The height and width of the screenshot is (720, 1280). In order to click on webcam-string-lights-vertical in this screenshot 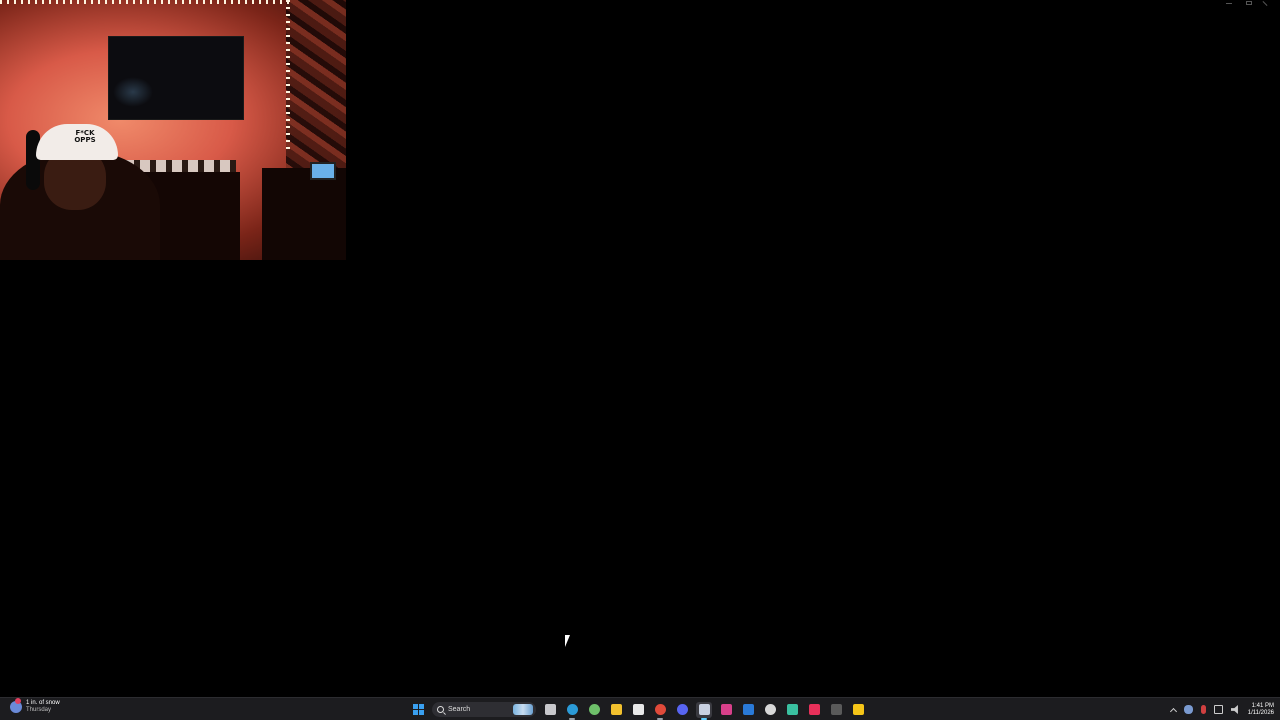, I will do `click(288, 75)`.